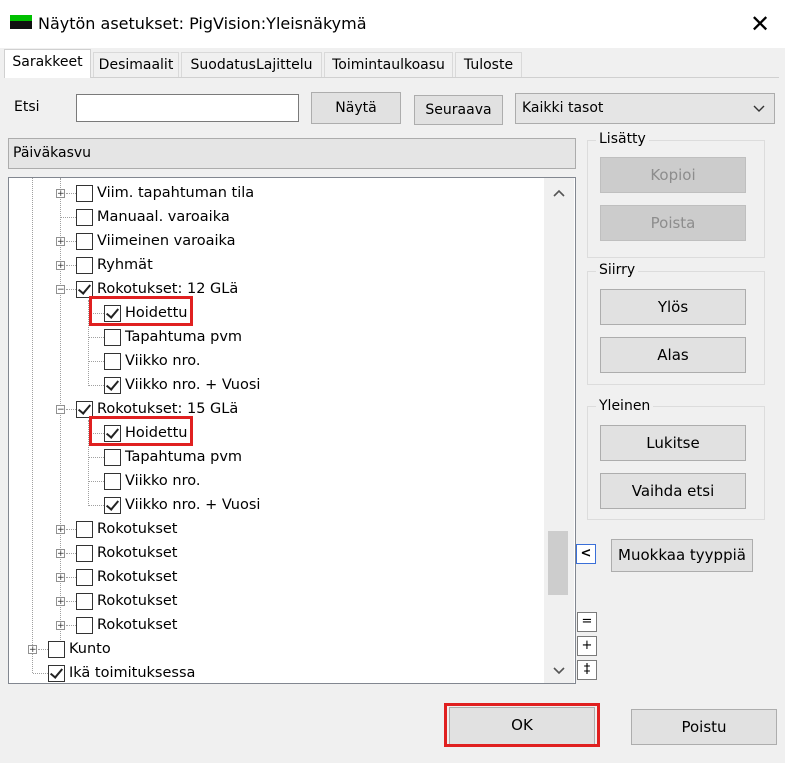 The image size is (785, 763). What do you see at coordinates (279, 265) in the screenshot?
I see `tree-node: + Ryhmät` at bounding box center [279, 265].